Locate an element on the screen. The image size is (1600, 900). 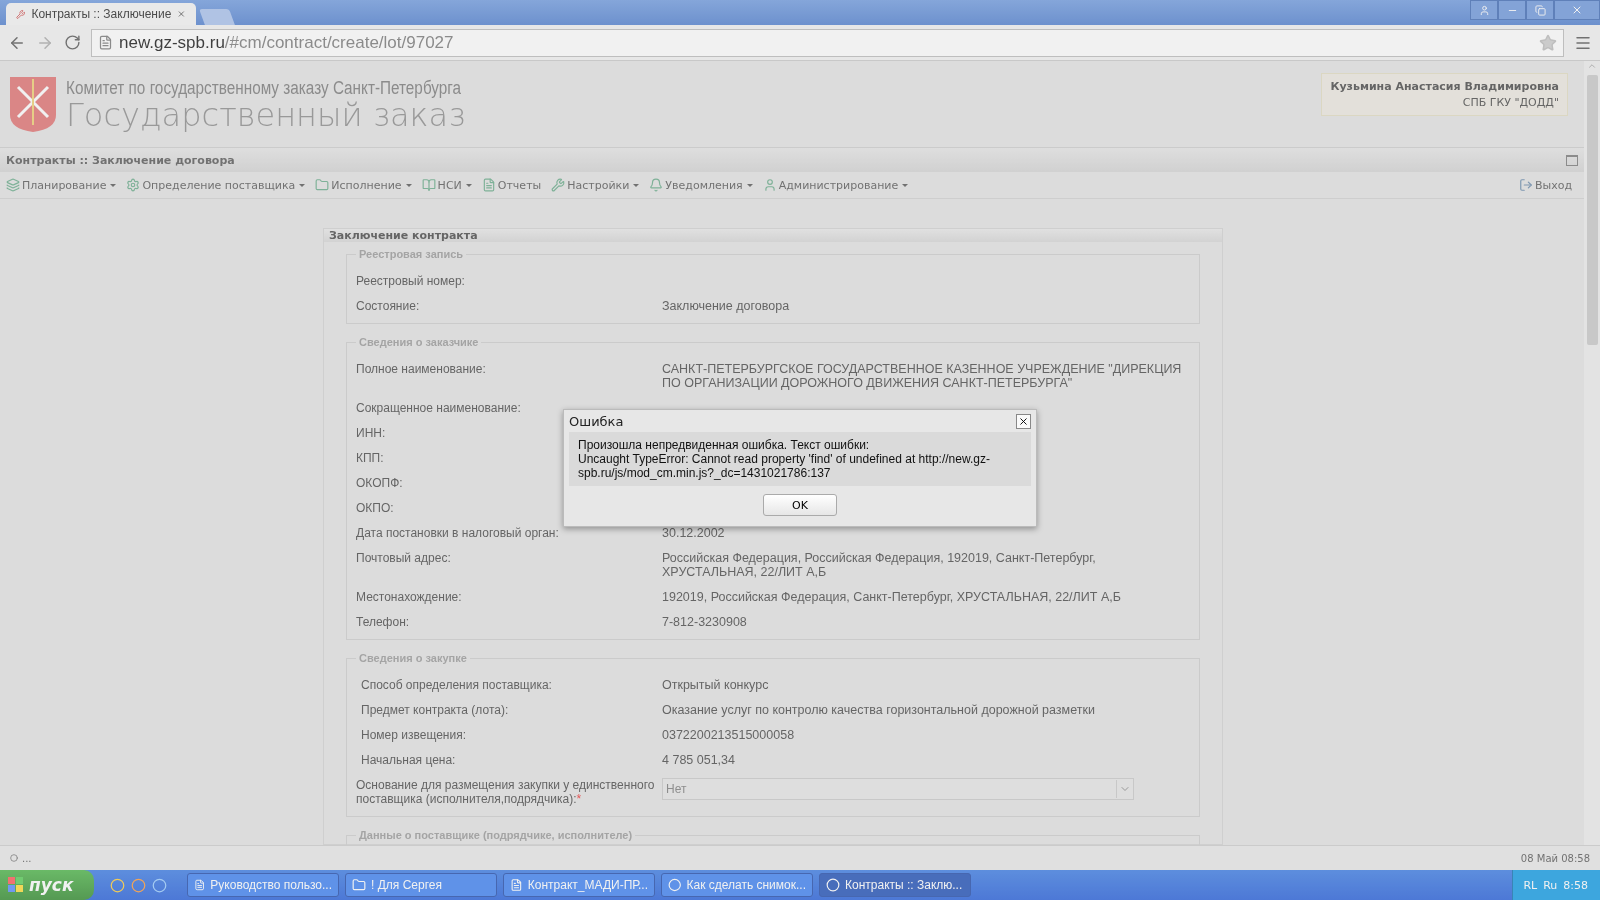
field-value: Российская Федерация, Российская Федерация, 192019, Санкт-Петербург, ХРУСТАЛЬНАЯ, 22/ЛИТ А,Б is located at coordinates (879, 565).